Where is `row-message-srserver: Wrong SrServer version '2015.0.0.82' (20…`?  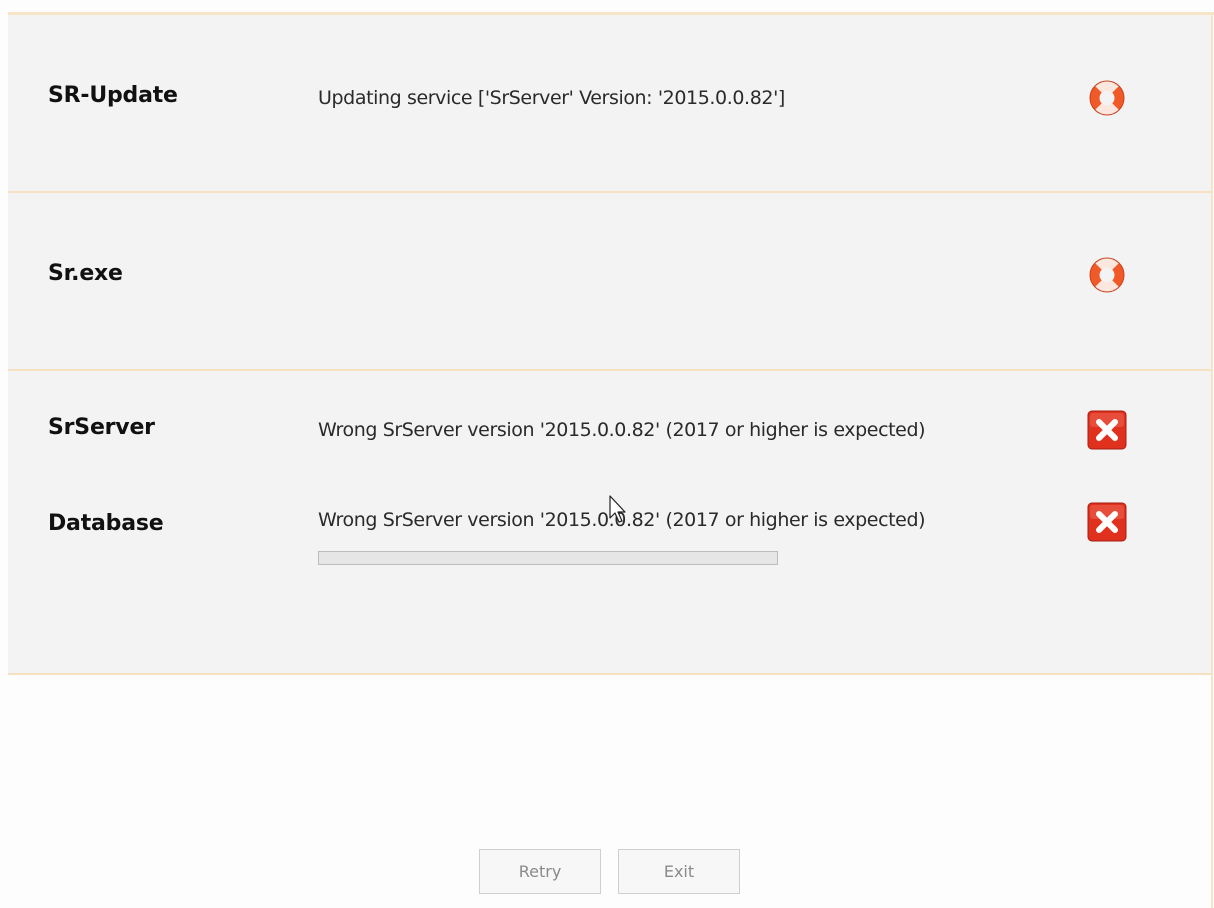 row-message-srserver: Wrong SrServer version '2015.0.0.82' (20… is located at coordinates (622, 430).